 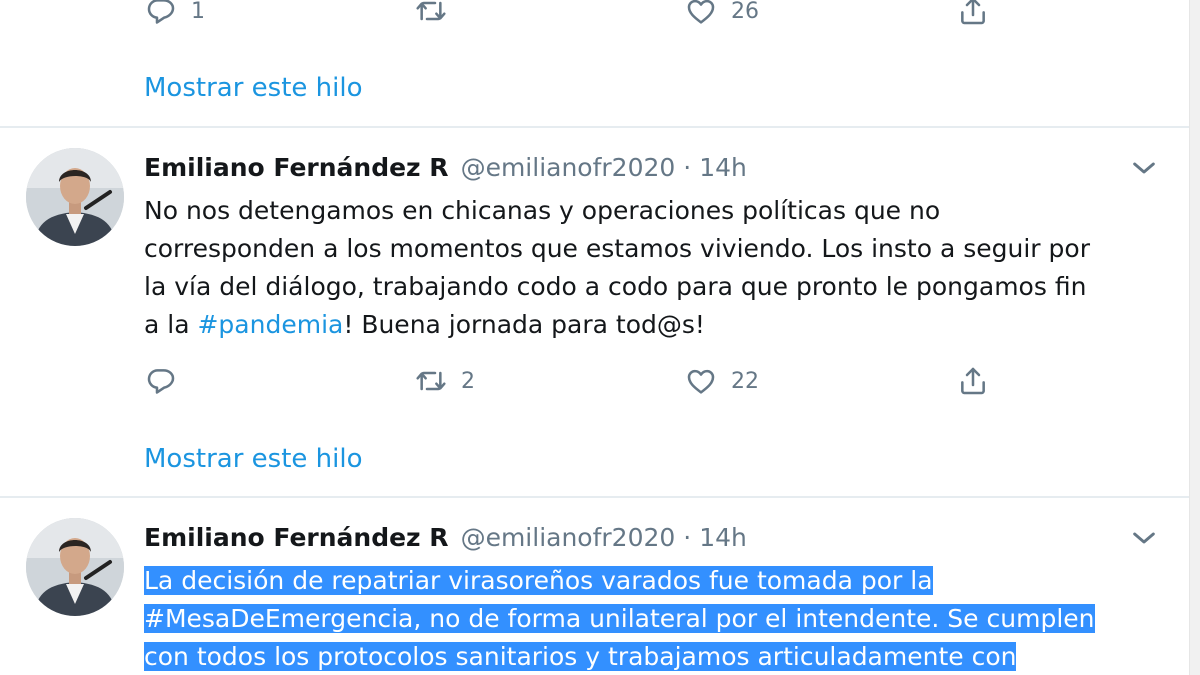 I want to click on retweet-button: 2, so click(x=445, y=381).